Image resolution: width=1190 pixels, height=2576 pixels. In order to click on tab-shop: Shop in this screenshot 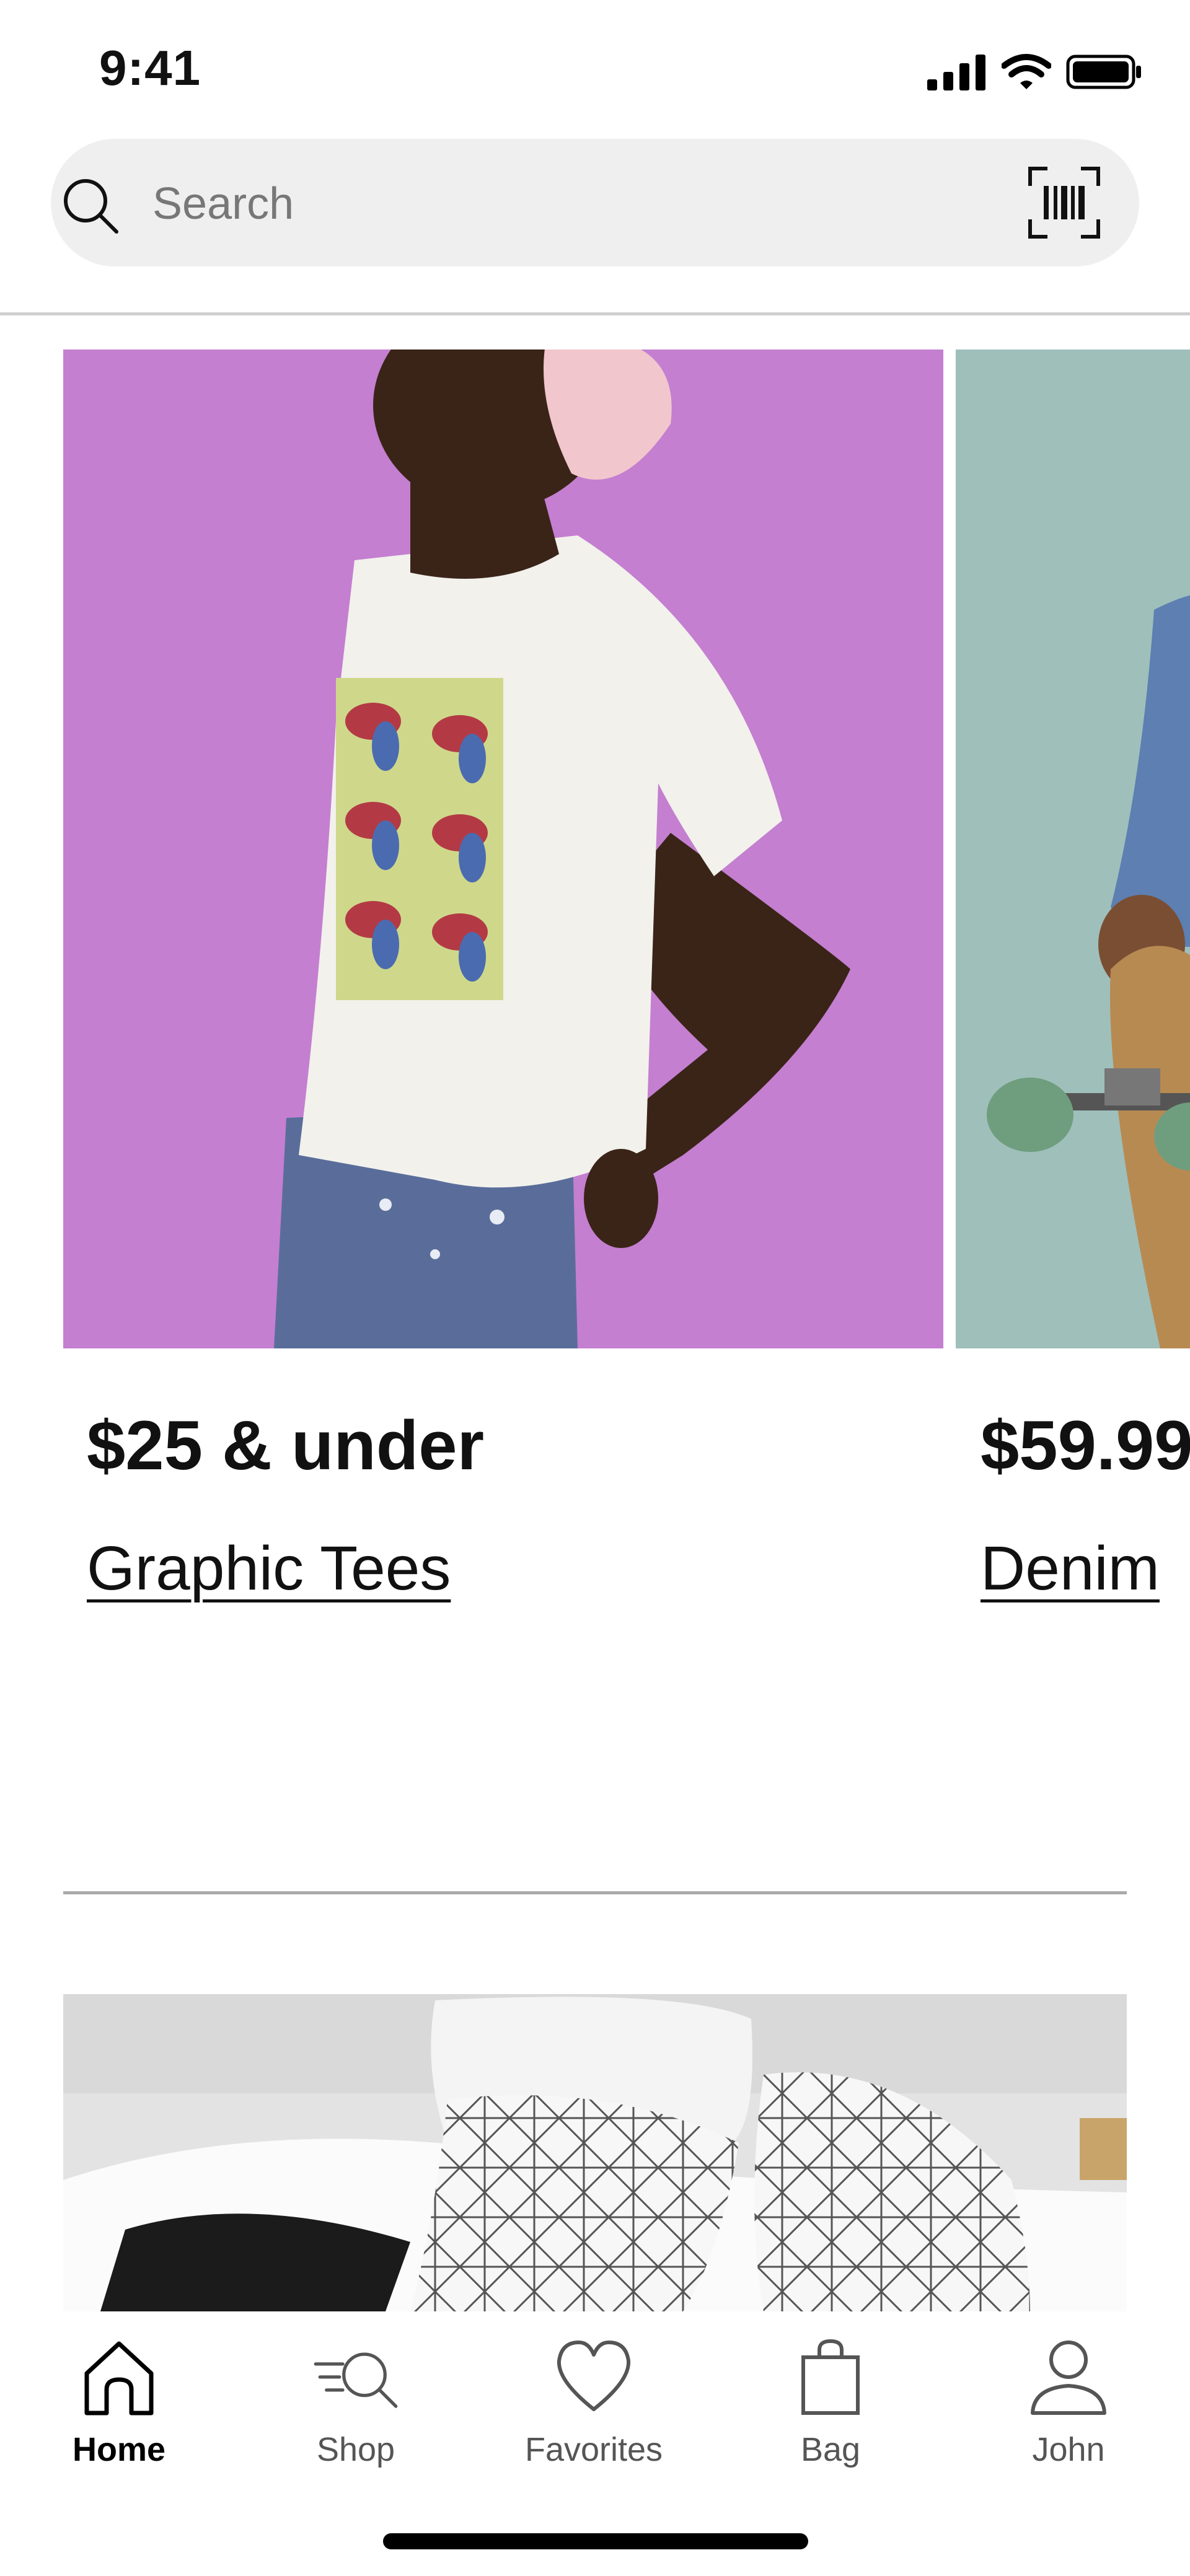, I will do `click(356, 2402)`.